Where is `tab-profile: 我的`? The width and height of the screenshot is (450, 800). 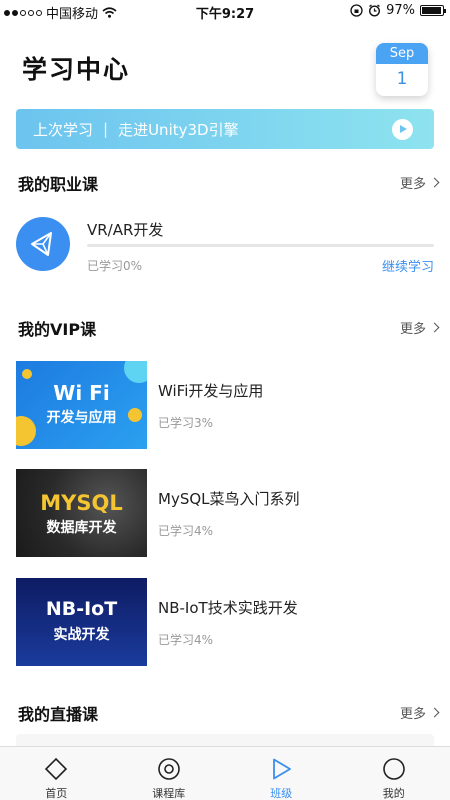 tab-profile: 我的 is located at coordinates (394, 773).